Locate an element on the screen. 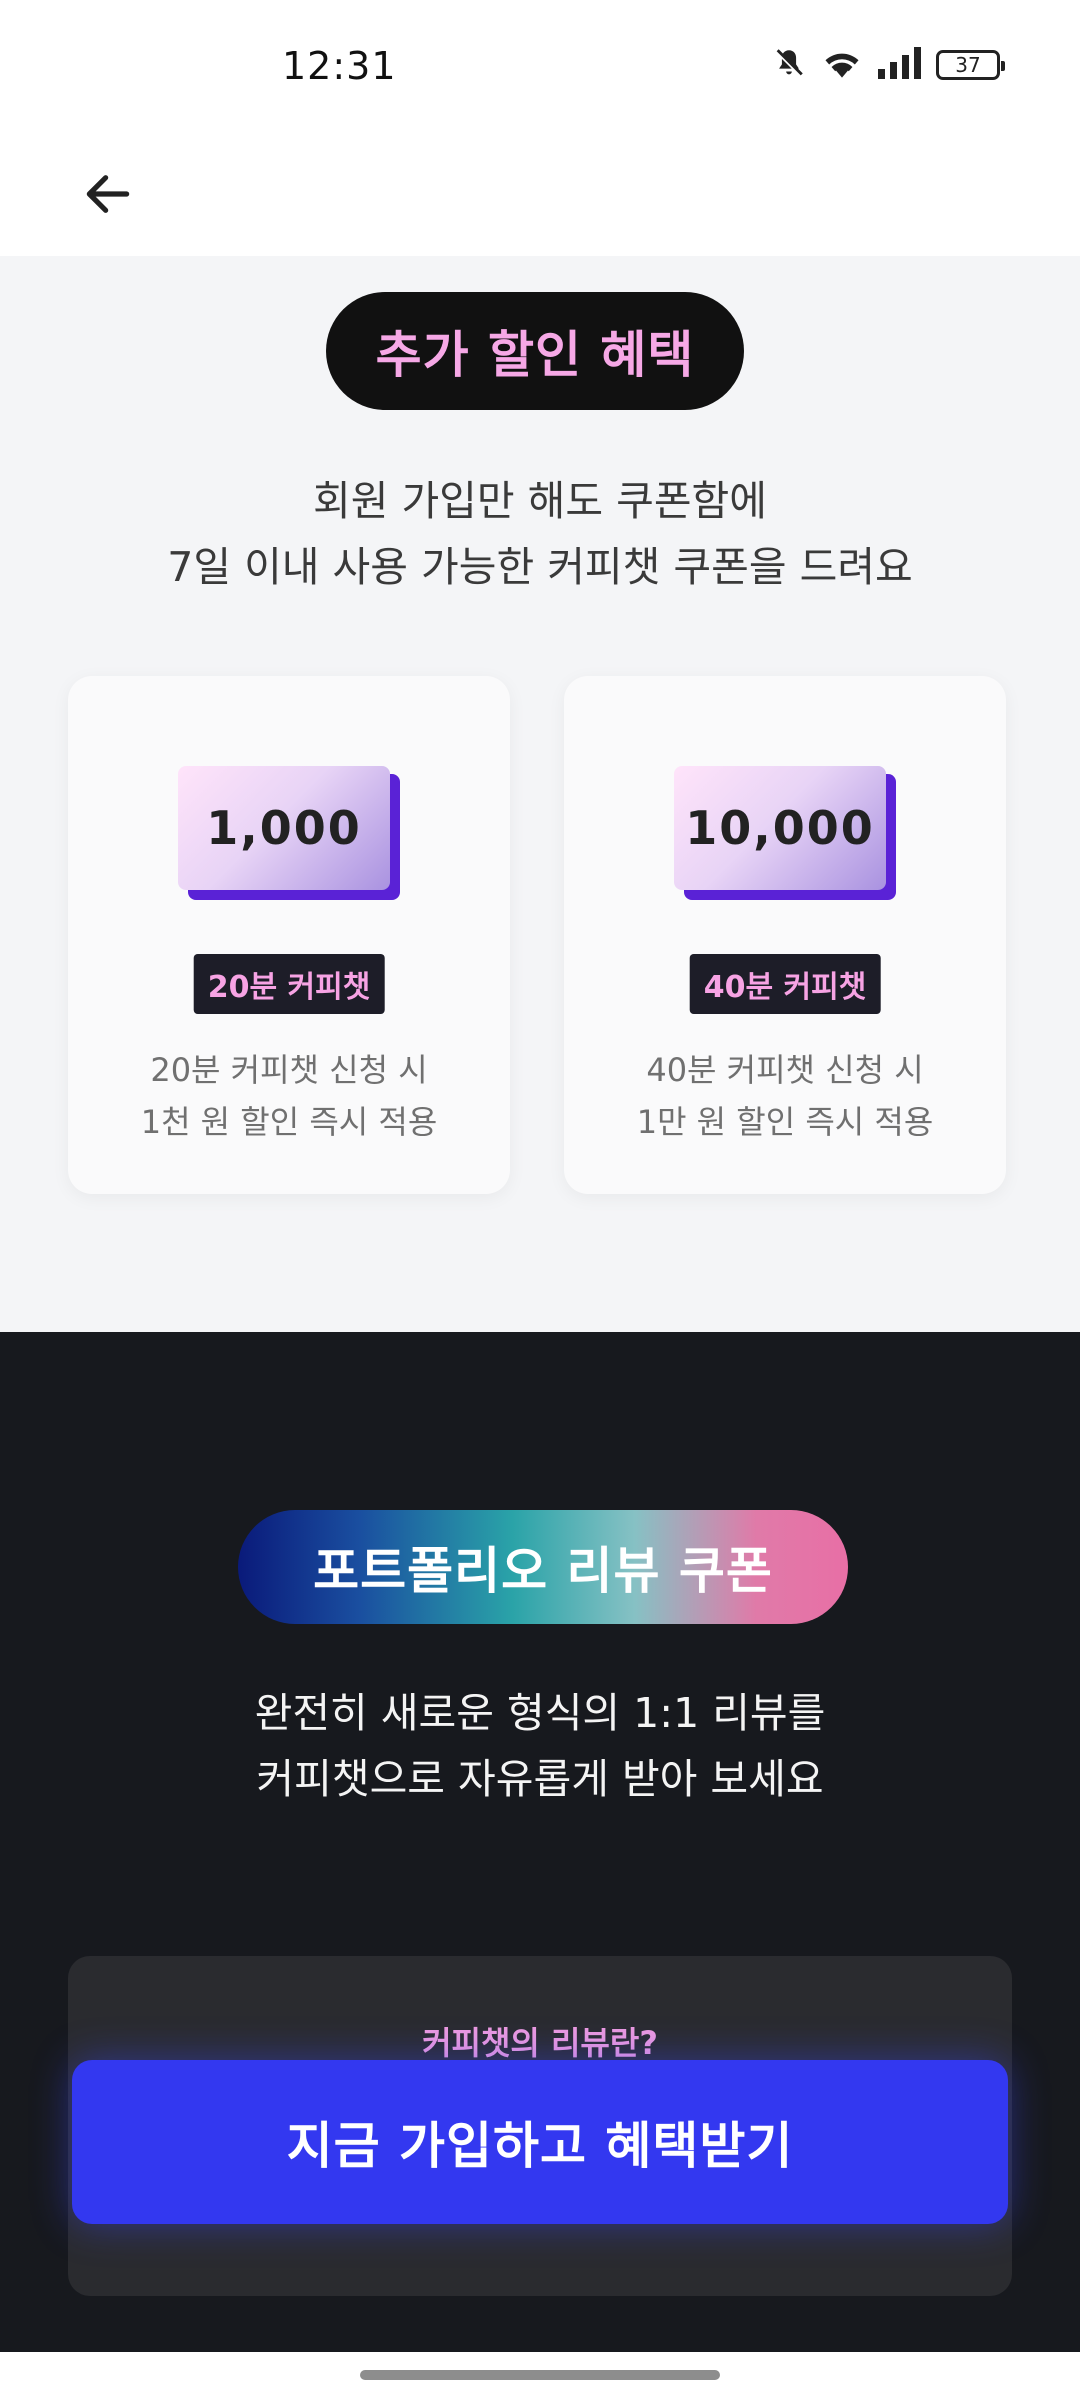 The width and height of the screenshot is (1080, 2400). discount-badge: 추가 할인 혜택 is located at coordinates (535, 351).